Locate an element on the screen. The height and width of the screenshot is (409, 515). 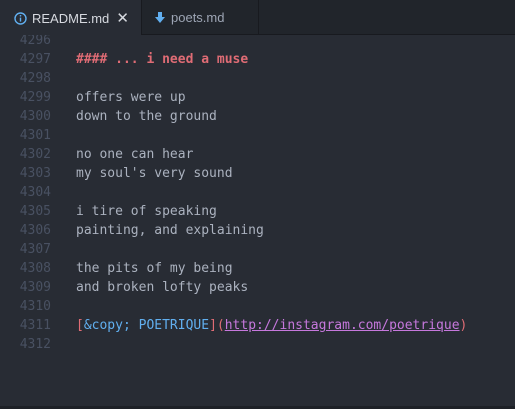
tab-label: poets.md is located at coordinates (198, 17).